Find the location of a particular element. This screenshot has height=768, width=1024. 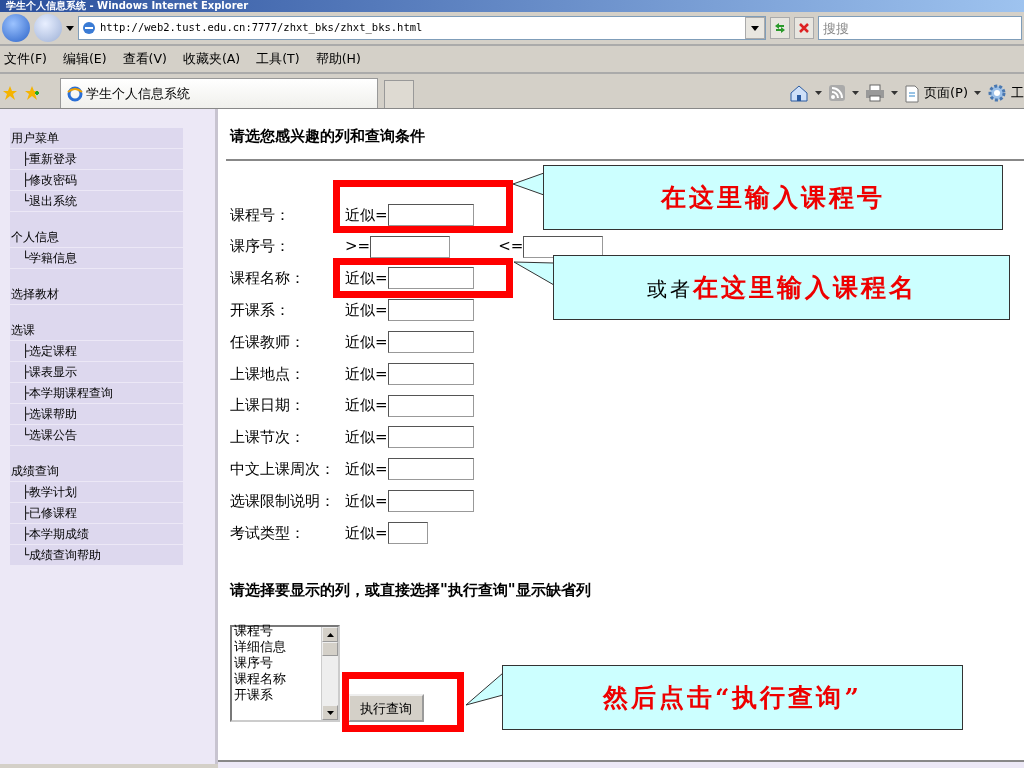

globe-icon is located at coordinates (89, 28).